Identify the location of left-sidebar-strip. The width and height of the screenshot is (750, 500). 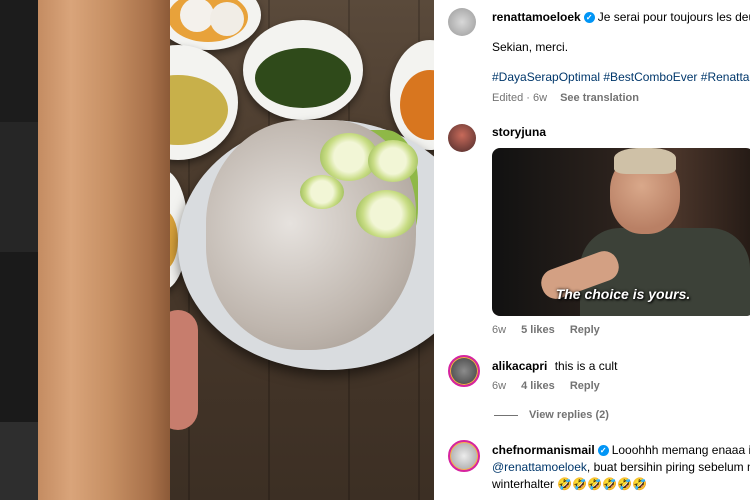
(19, 250).